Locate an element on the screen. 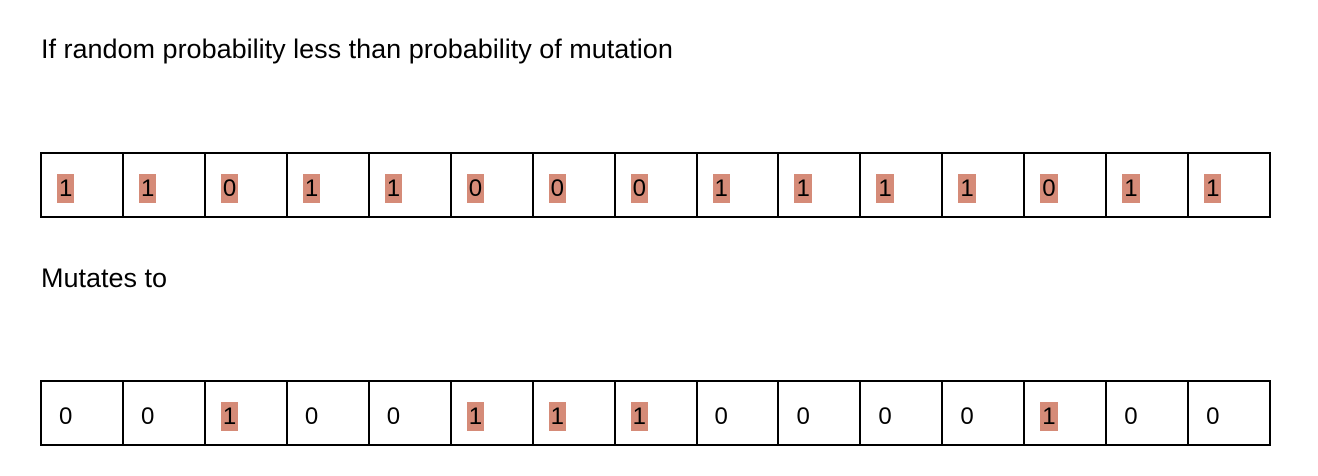 The image size is (1318, 476). mutated-chromosome: 0 0 1 0 0 1 1 1 0 0 0 0 1 0 0 is located at coordinates (656, 413).